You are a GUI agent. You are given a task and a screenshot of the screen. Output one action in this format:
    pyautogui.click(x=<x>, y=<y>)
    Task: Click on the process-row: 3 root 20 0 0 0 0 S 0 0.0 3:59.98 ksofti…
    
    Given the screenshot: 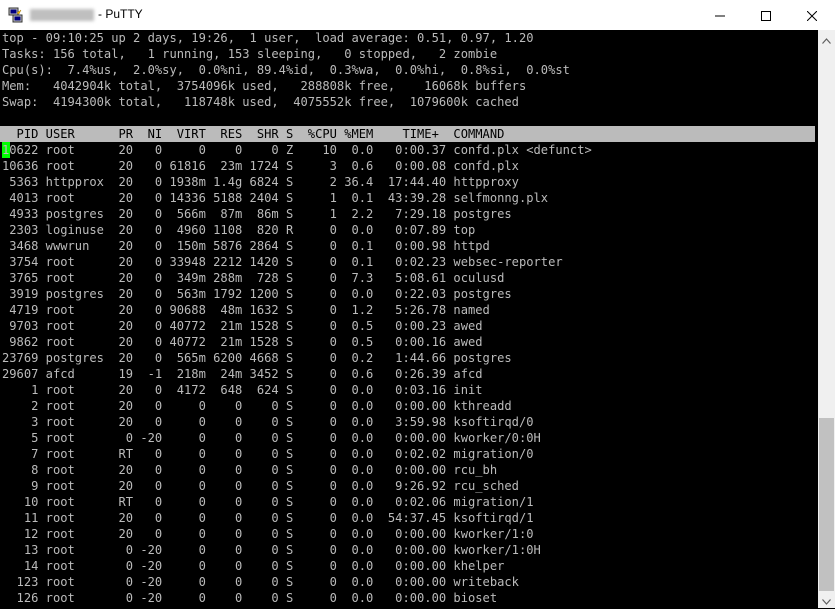 What is the action you would take?
    pyautogui.click(x=268, y=422)
    